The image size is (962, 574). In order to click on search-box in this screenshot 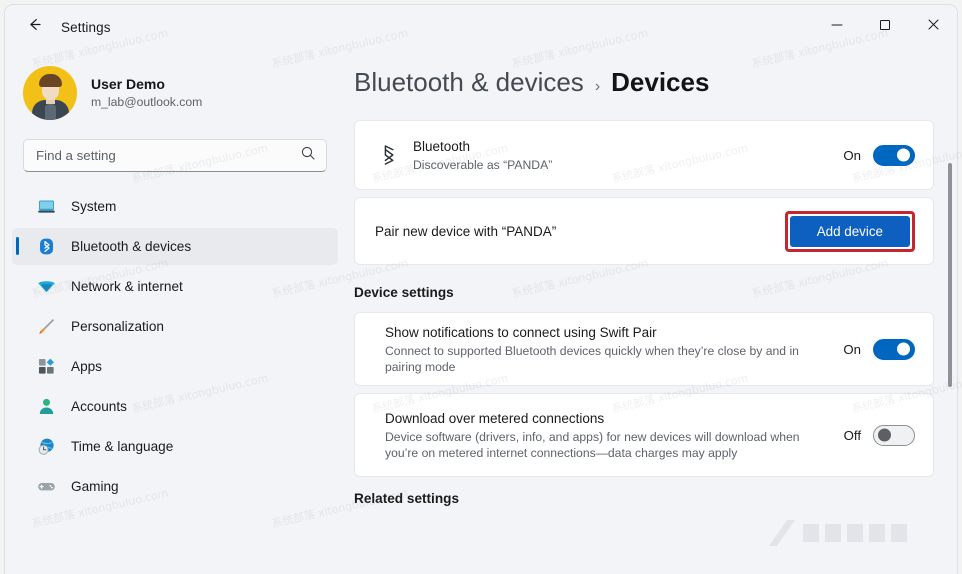, I will do `click(175, 155)`.